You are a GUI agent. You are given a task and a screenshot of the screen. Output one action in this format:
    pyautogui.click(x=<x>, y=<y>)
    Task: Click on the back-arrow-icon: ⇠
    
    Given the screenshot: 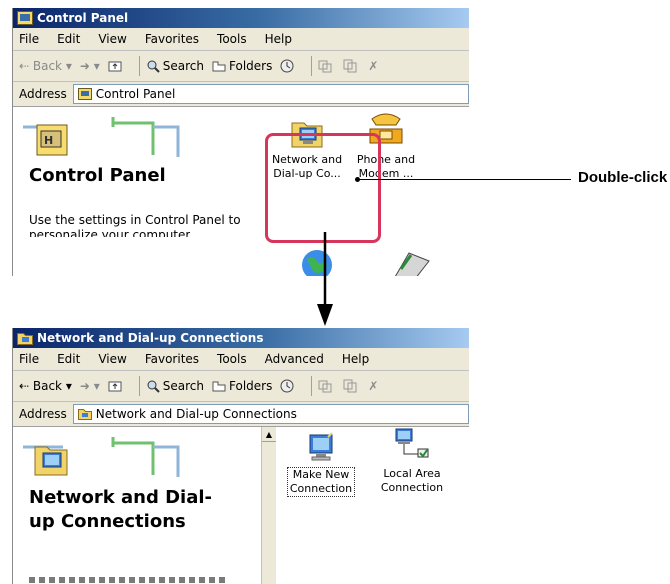 What is the action you would take?
    pyautogui.click(x=26, y=386)
    